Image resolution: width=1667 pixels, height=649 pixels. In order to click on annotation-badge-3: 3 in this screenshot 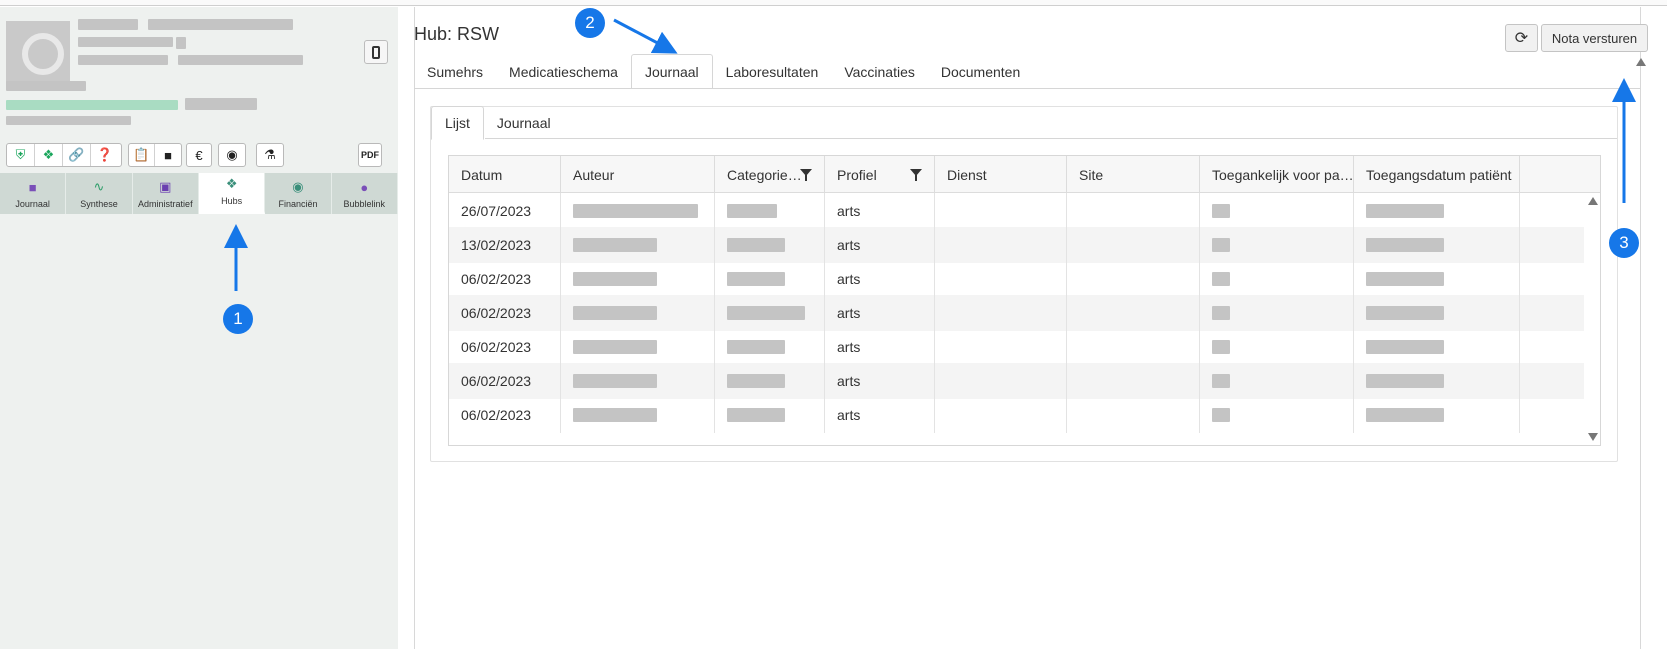, I will do `click(1624, 243)`.